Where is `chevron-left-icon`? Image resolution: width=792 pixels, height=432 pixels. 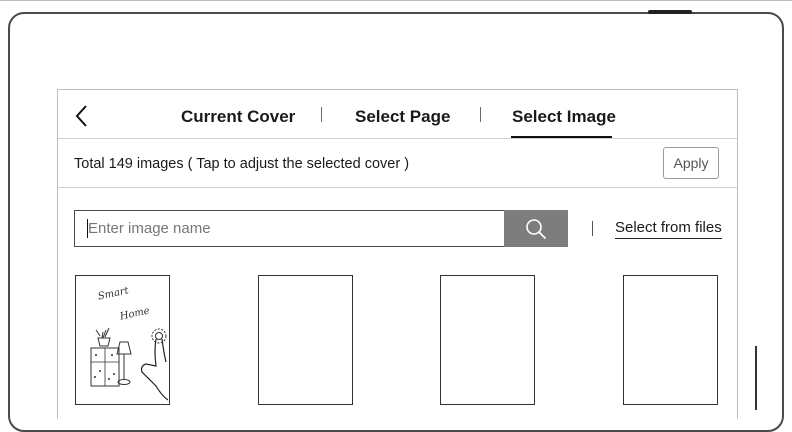
chevron-left-icon is located at coordinates (81, 116).